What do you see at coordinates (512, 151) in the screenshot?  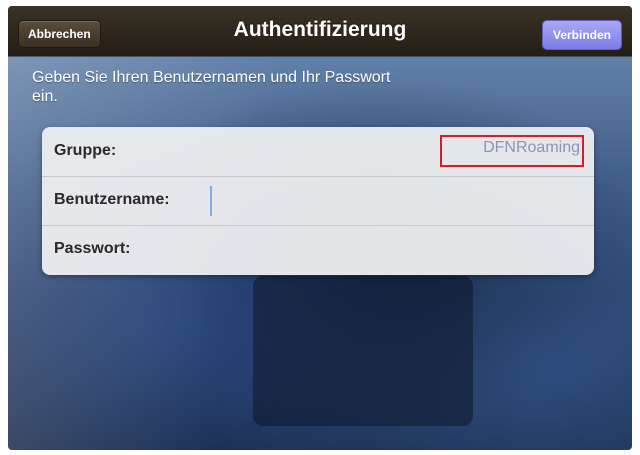 I see `highlight-box` at bounding box center [512, 151].